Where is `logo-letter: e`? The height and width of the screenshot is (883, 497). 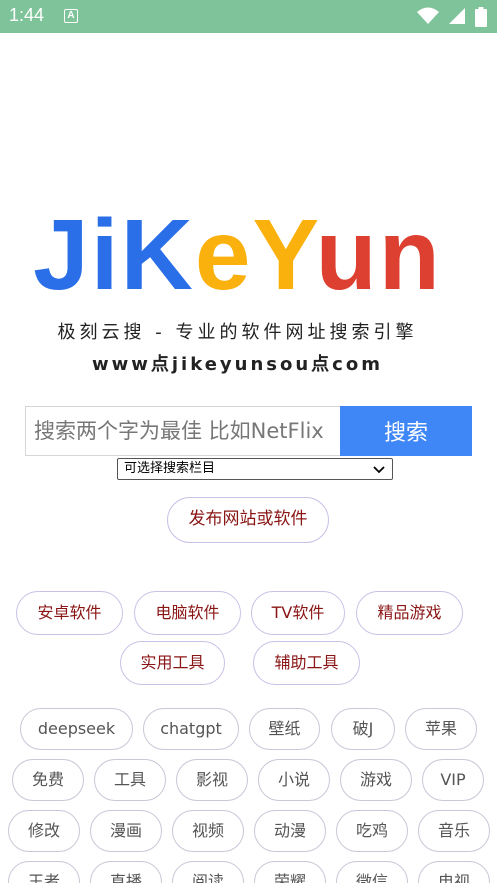
logo-letter: e is located at coordinates (223, 255).